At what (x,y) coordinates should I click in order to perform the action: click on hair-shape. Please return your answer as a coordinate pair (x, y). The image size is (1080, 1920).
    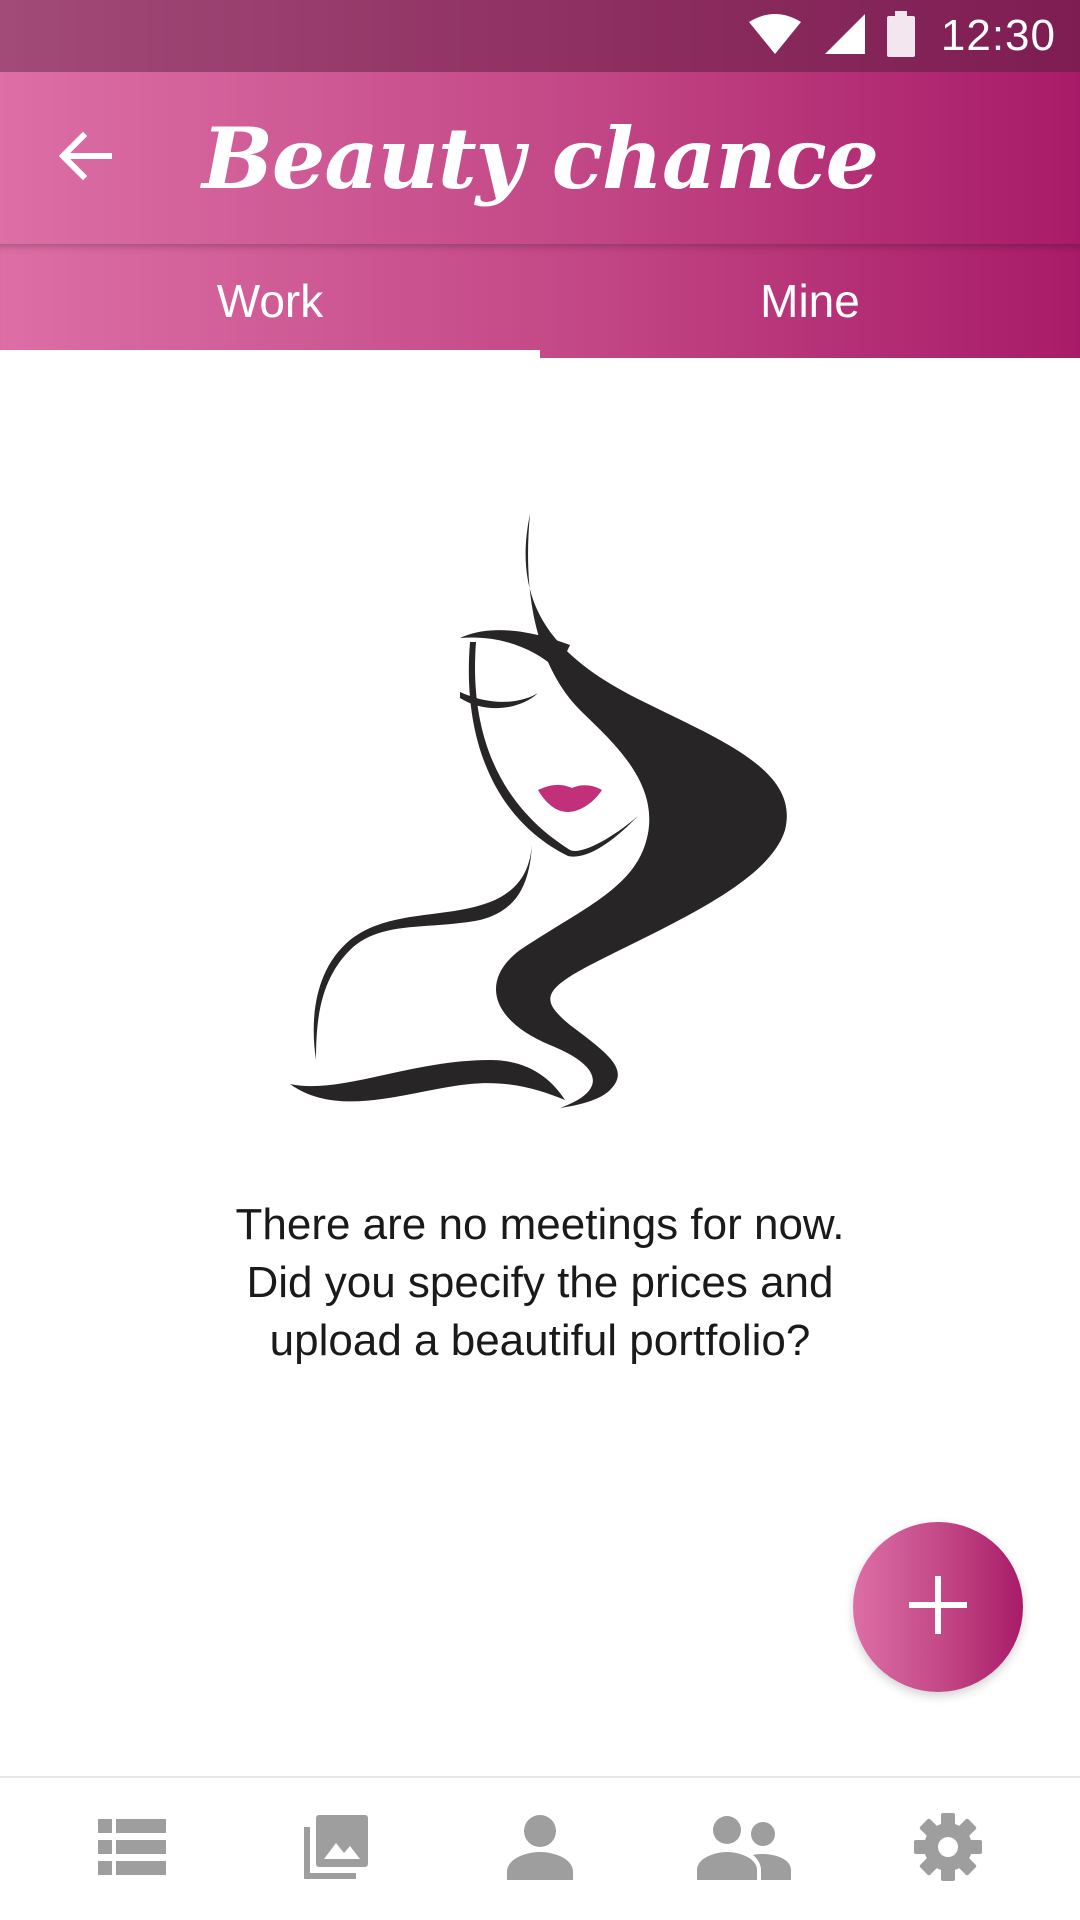
    Looking at the image, I should click on (641, 811).